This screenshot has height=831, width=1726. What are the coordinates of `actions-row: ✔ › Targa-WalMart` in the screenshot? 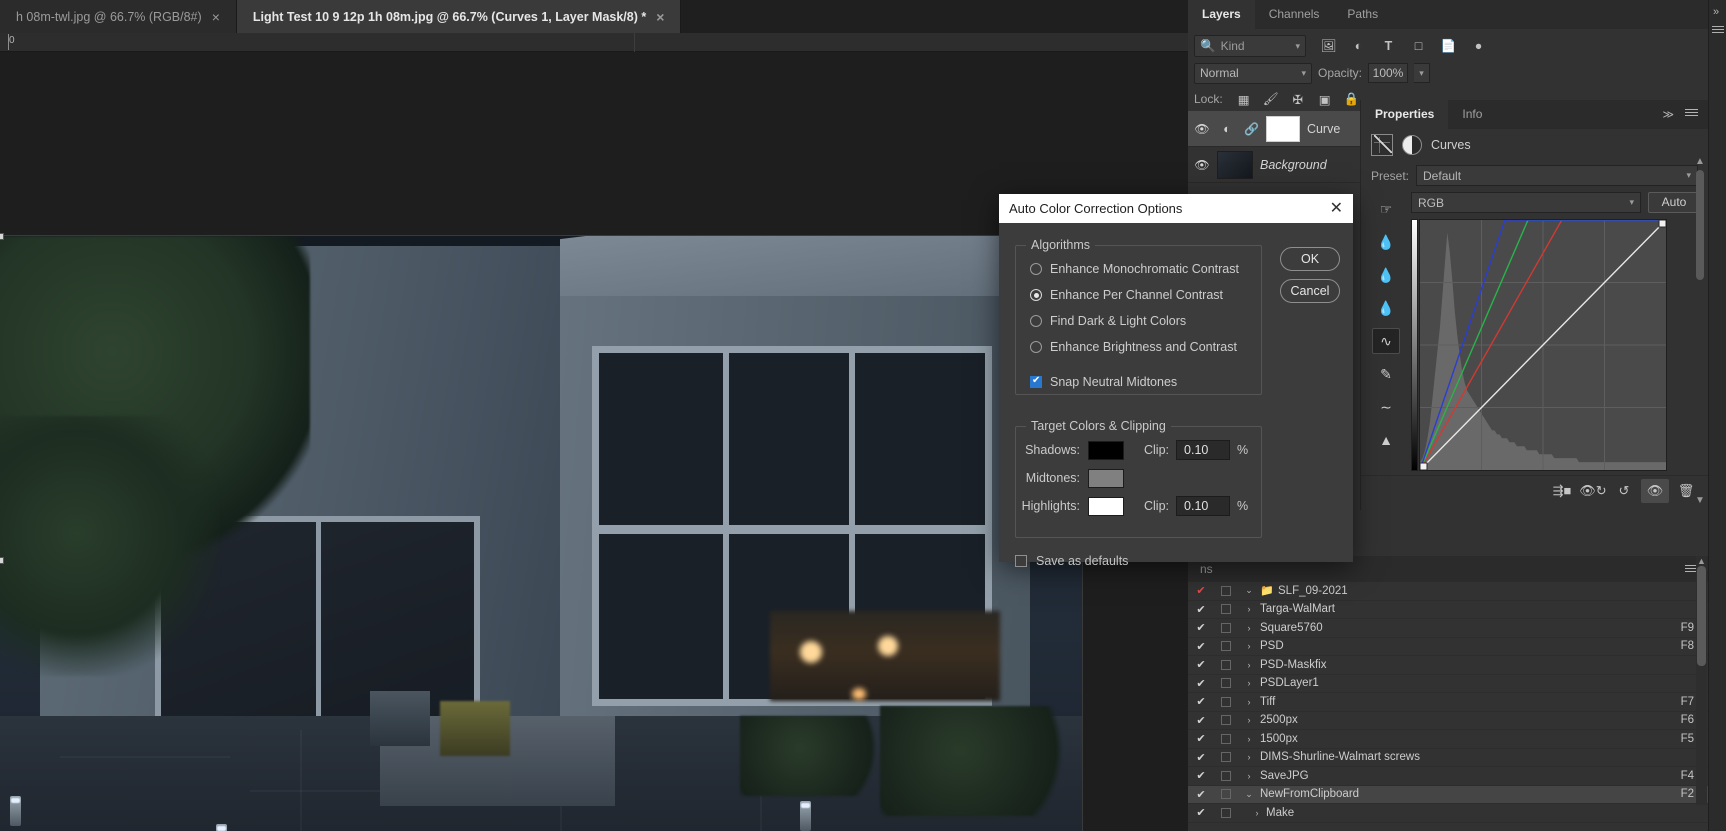 It's located at (1448, 610).